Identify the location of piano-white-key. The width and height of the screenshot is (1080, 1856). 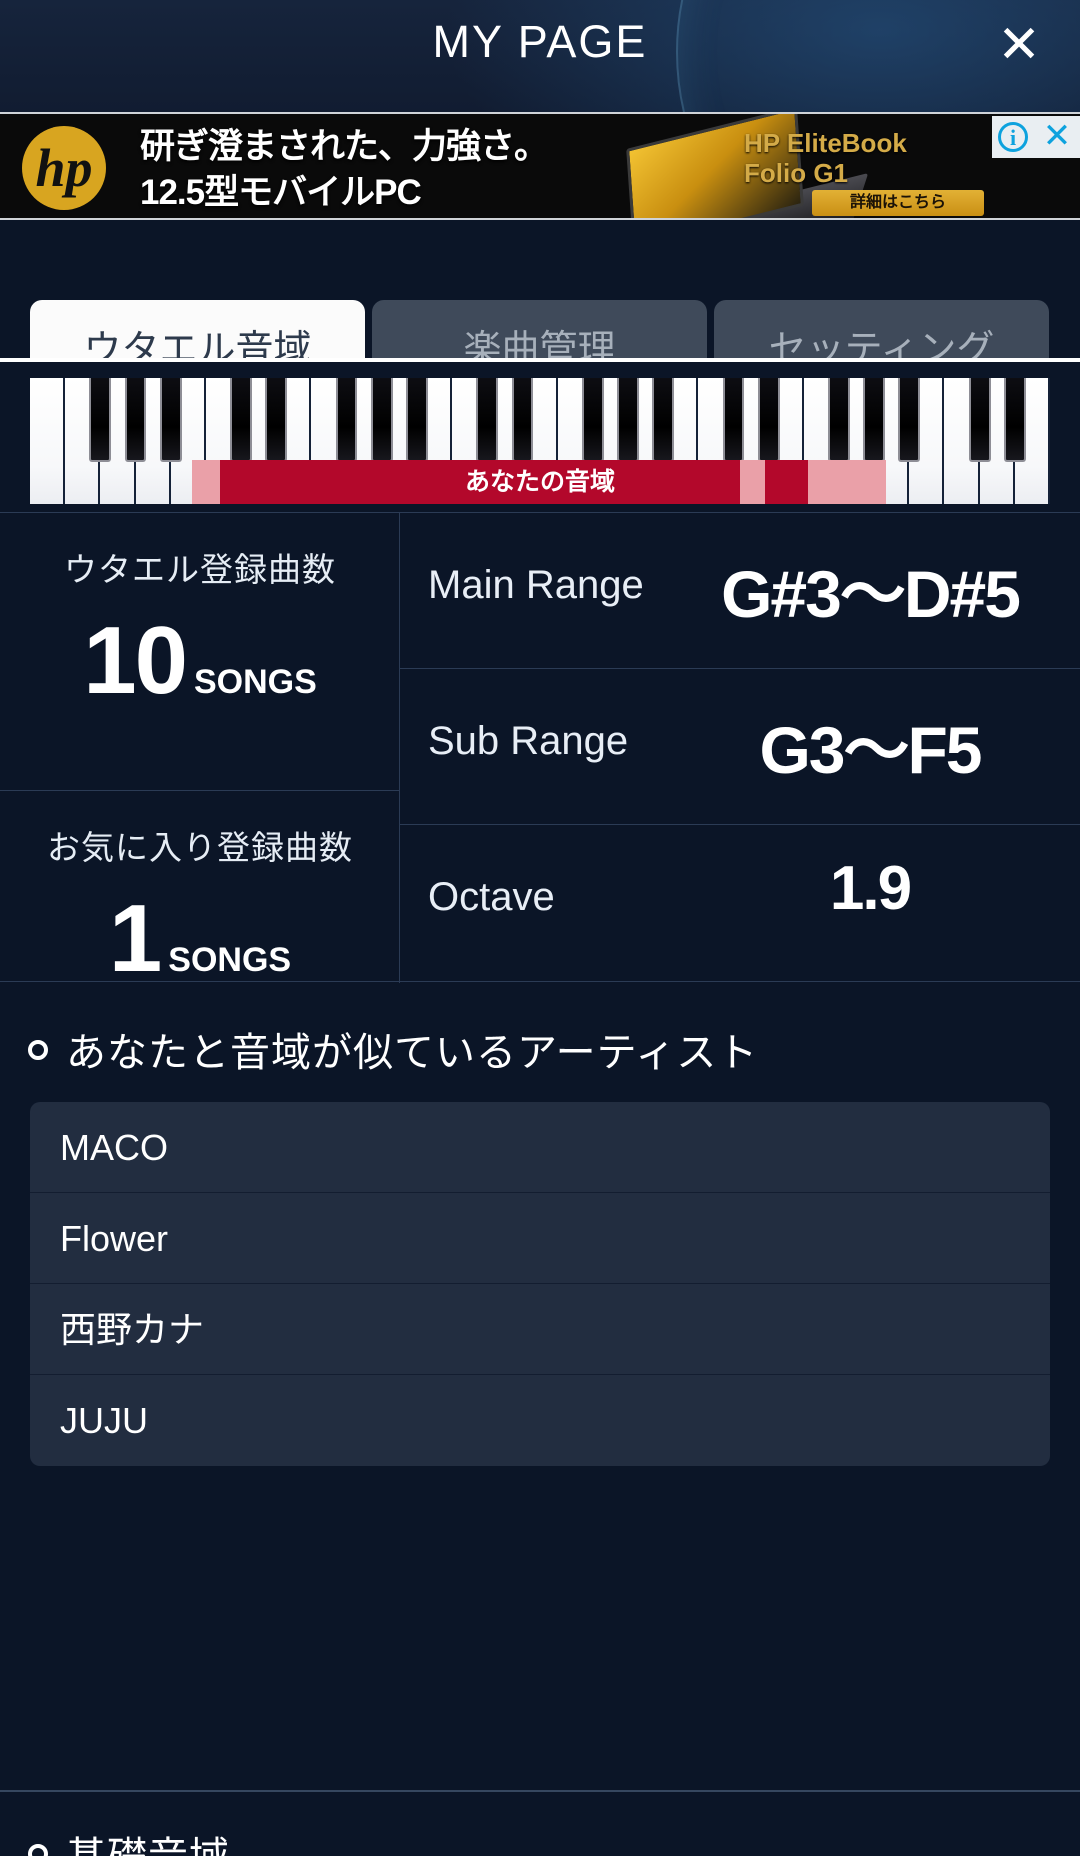
(48, 441).